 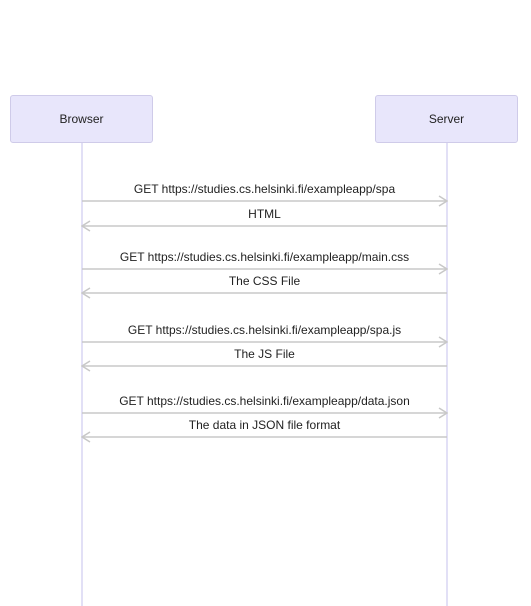 I want to click on message-label: The data in JSON file format, so click(x=265, y=425).